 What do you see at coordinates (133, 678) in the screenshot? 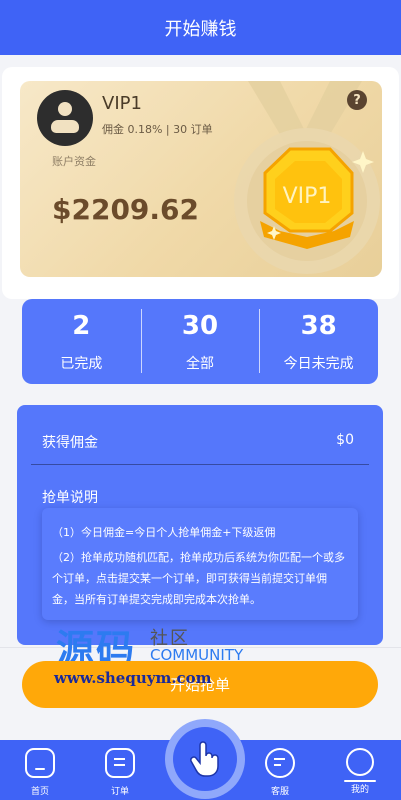
I see `watermark-url: www.shequym.com` at bounding box center [133, 678].